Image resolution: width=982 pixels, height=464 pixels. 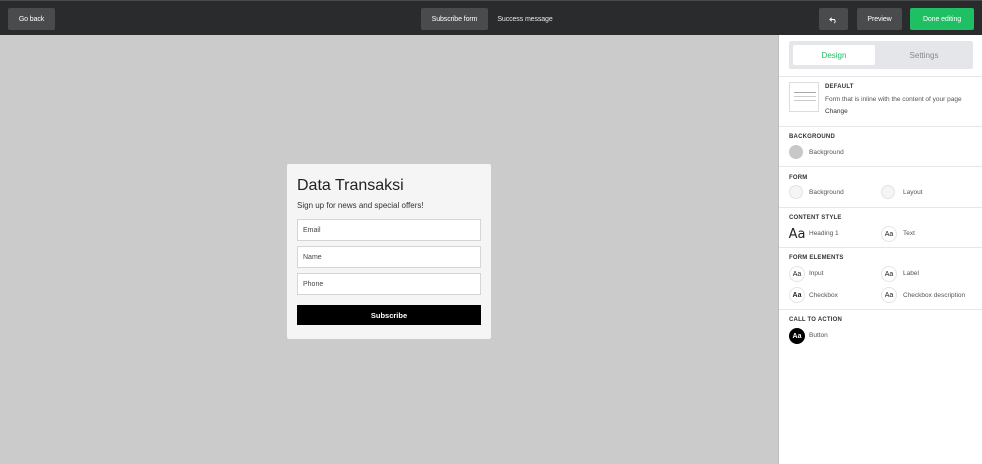 What do you see at coordinates (839, 87) in the screenshot?
I see `layout-name: DEFAULT` at bounding box center [839, 87].